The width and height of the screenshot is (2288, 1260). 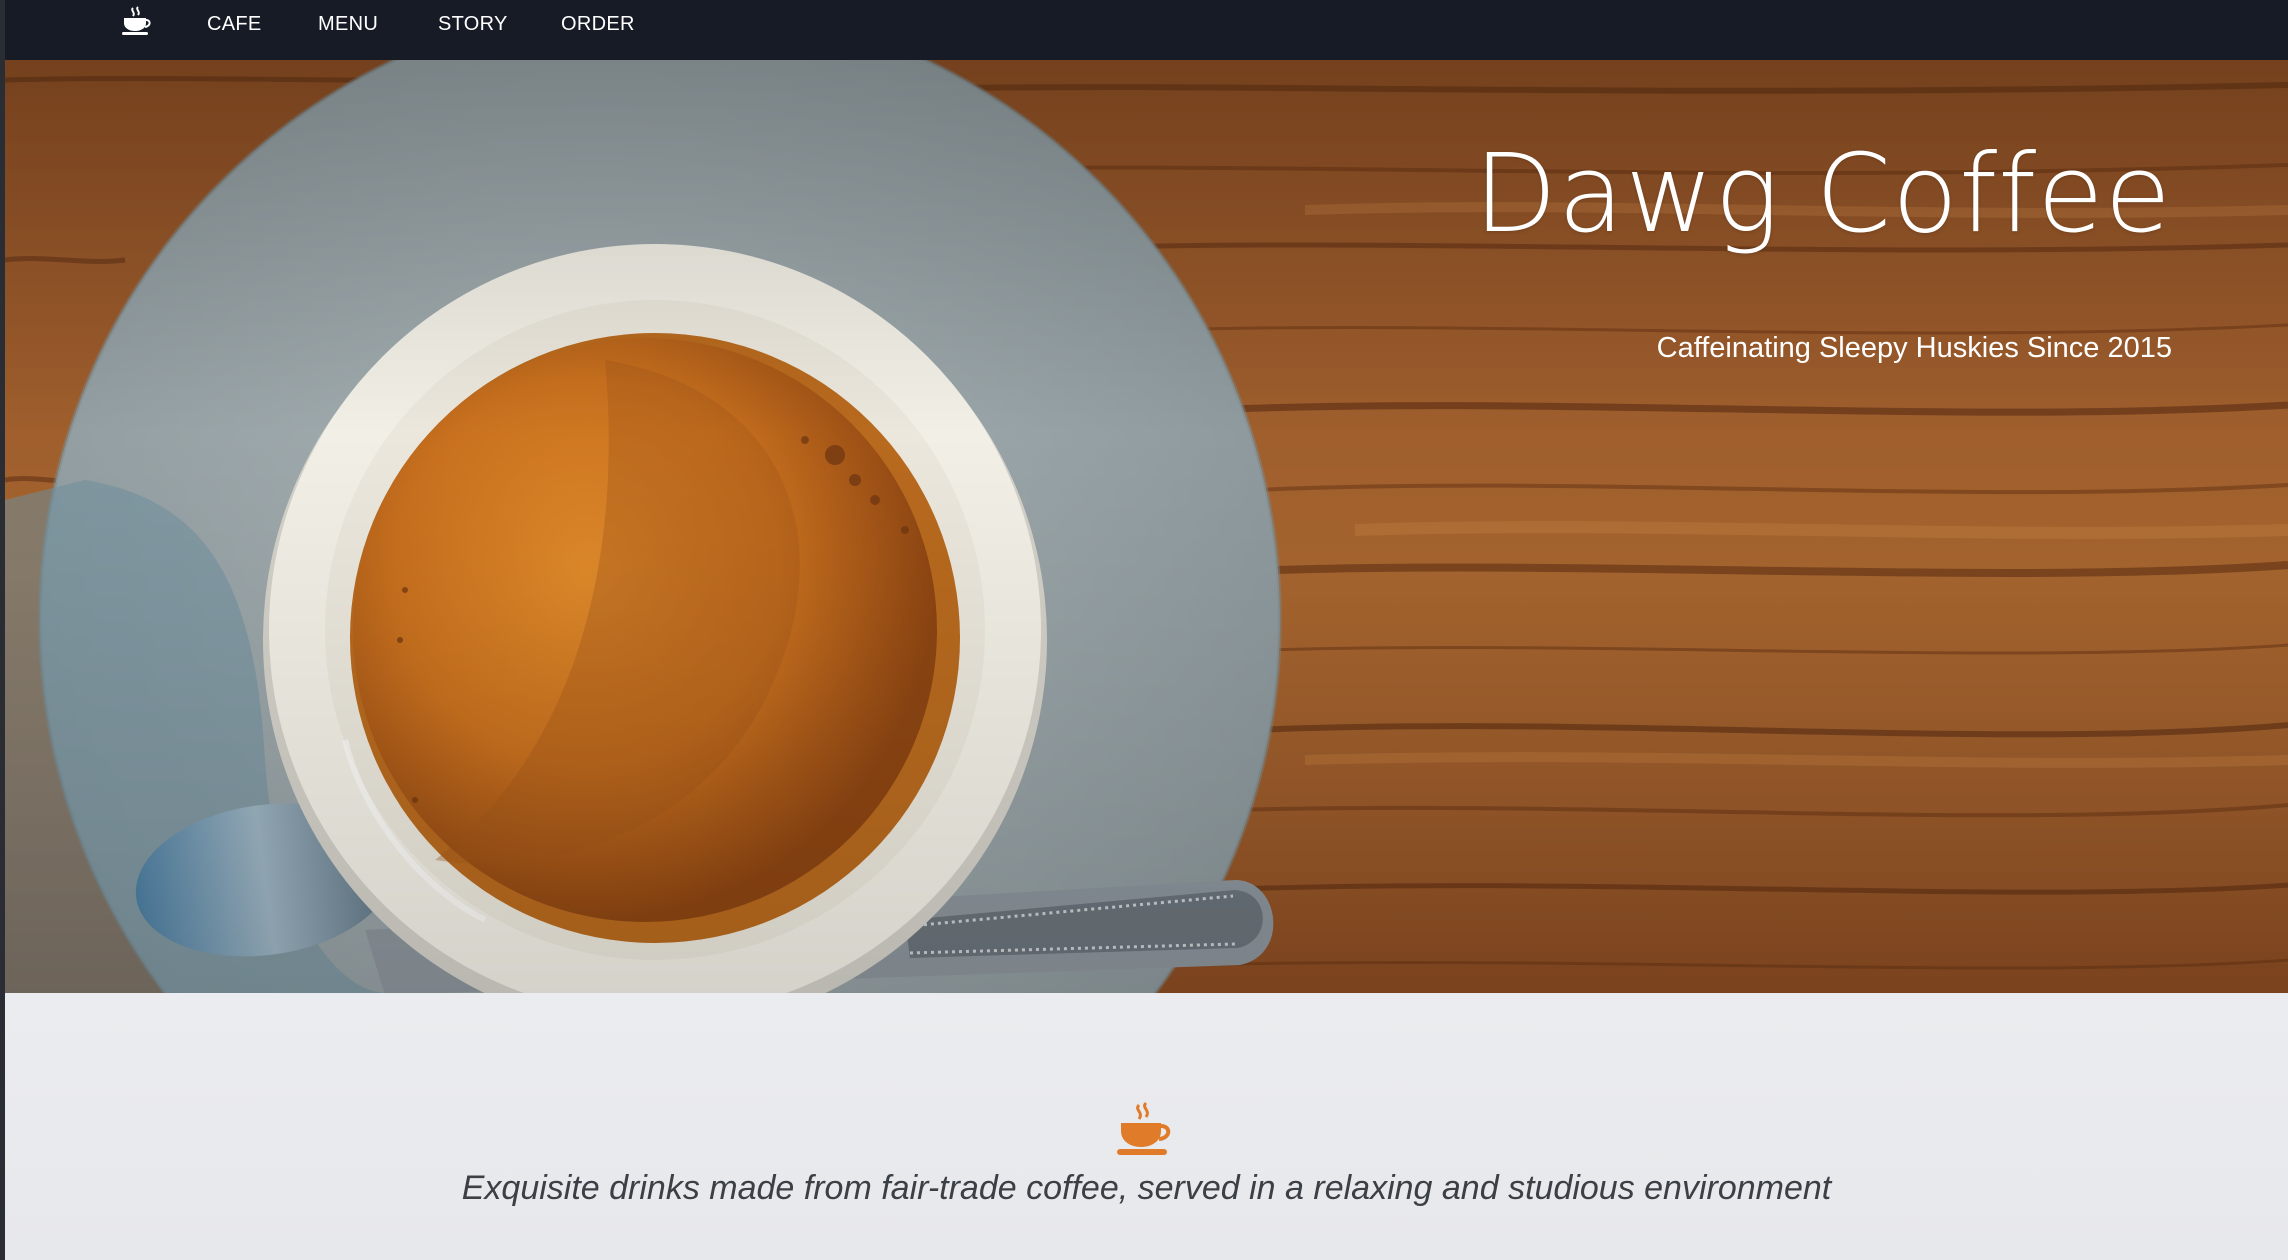 I want to click on nav-link-order: ORDER, so click(x=598, y=24).